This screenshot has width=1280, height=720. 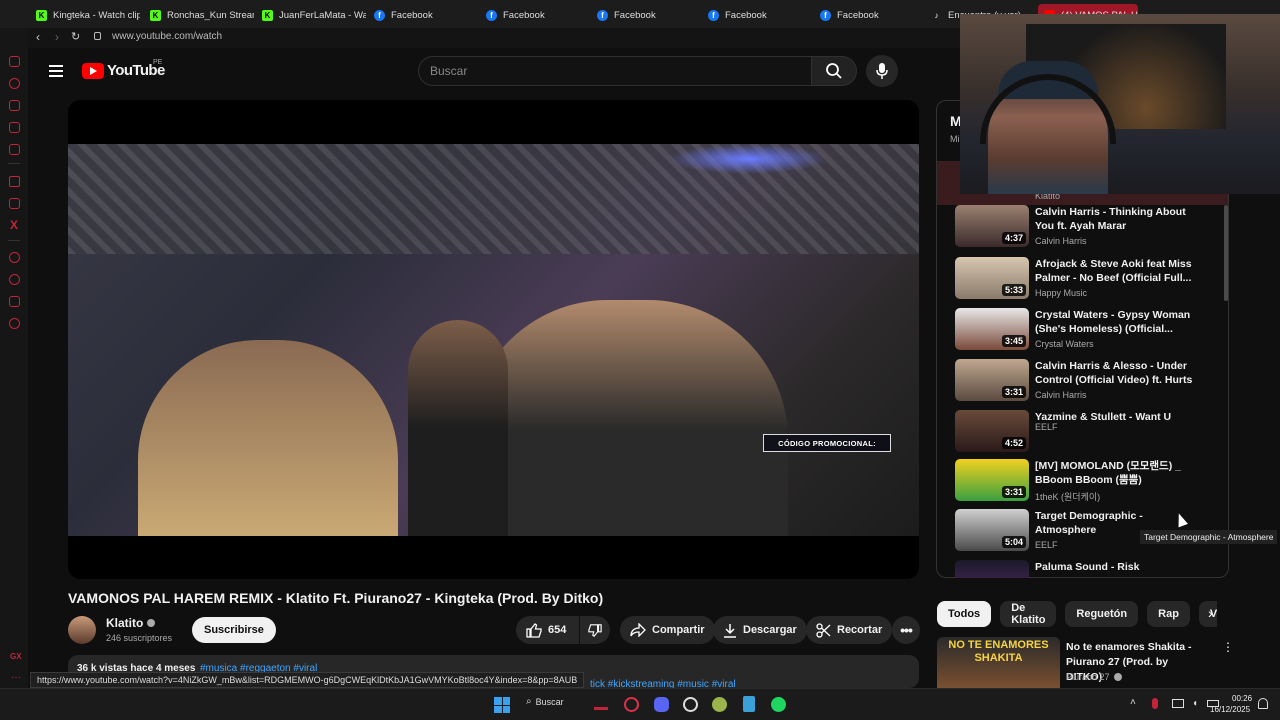 What do you see at coordinates (882, 71) in the screenshot?
I see `voice-search-button` at bounding box center [882, 71].